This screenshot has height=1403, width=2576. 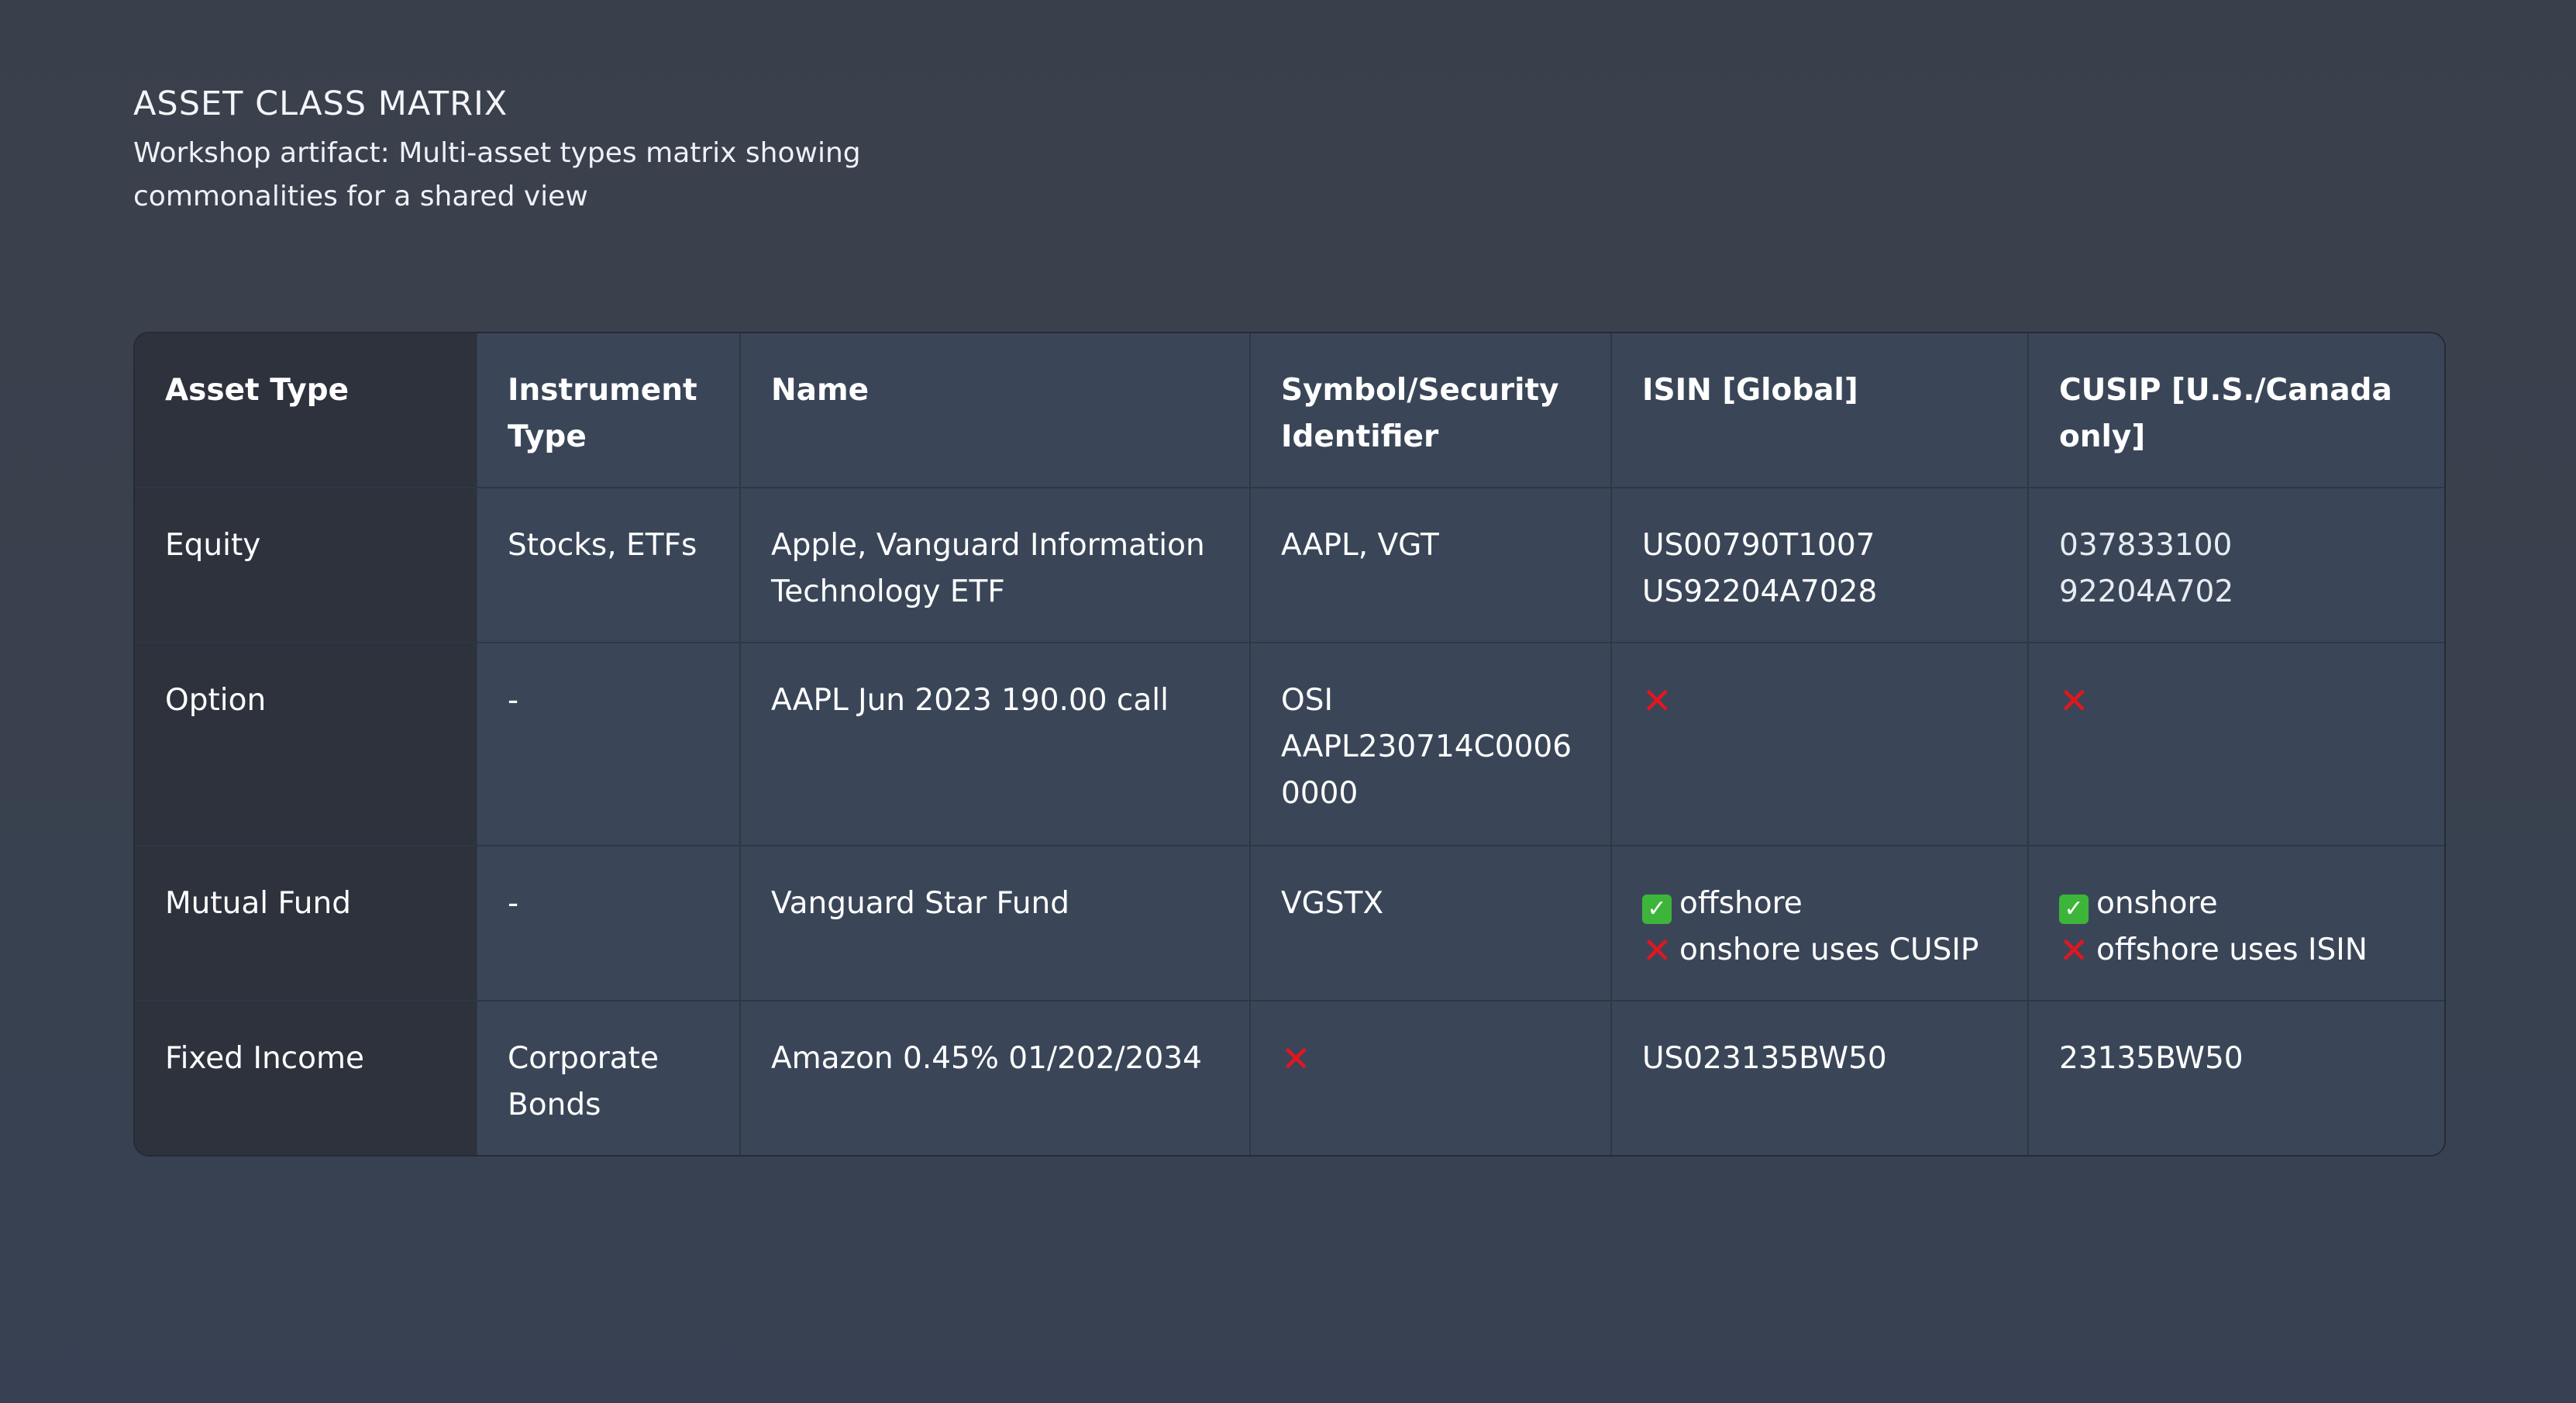 I want to click on cell-symbol: VGSTX, so click(x=1431, y=924).